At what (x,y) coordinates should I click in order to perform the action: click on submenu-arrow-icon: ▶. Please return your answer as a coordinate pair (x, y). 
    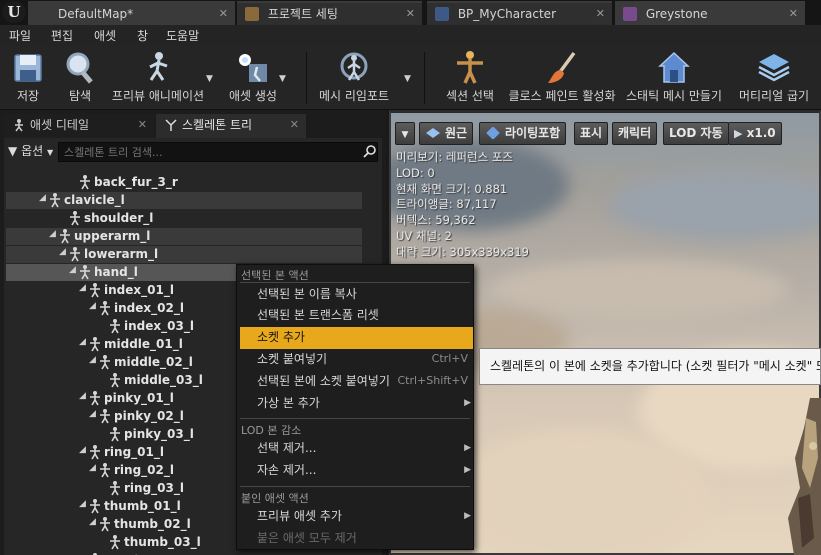
    Looking at the image, I should click on (467, 448).